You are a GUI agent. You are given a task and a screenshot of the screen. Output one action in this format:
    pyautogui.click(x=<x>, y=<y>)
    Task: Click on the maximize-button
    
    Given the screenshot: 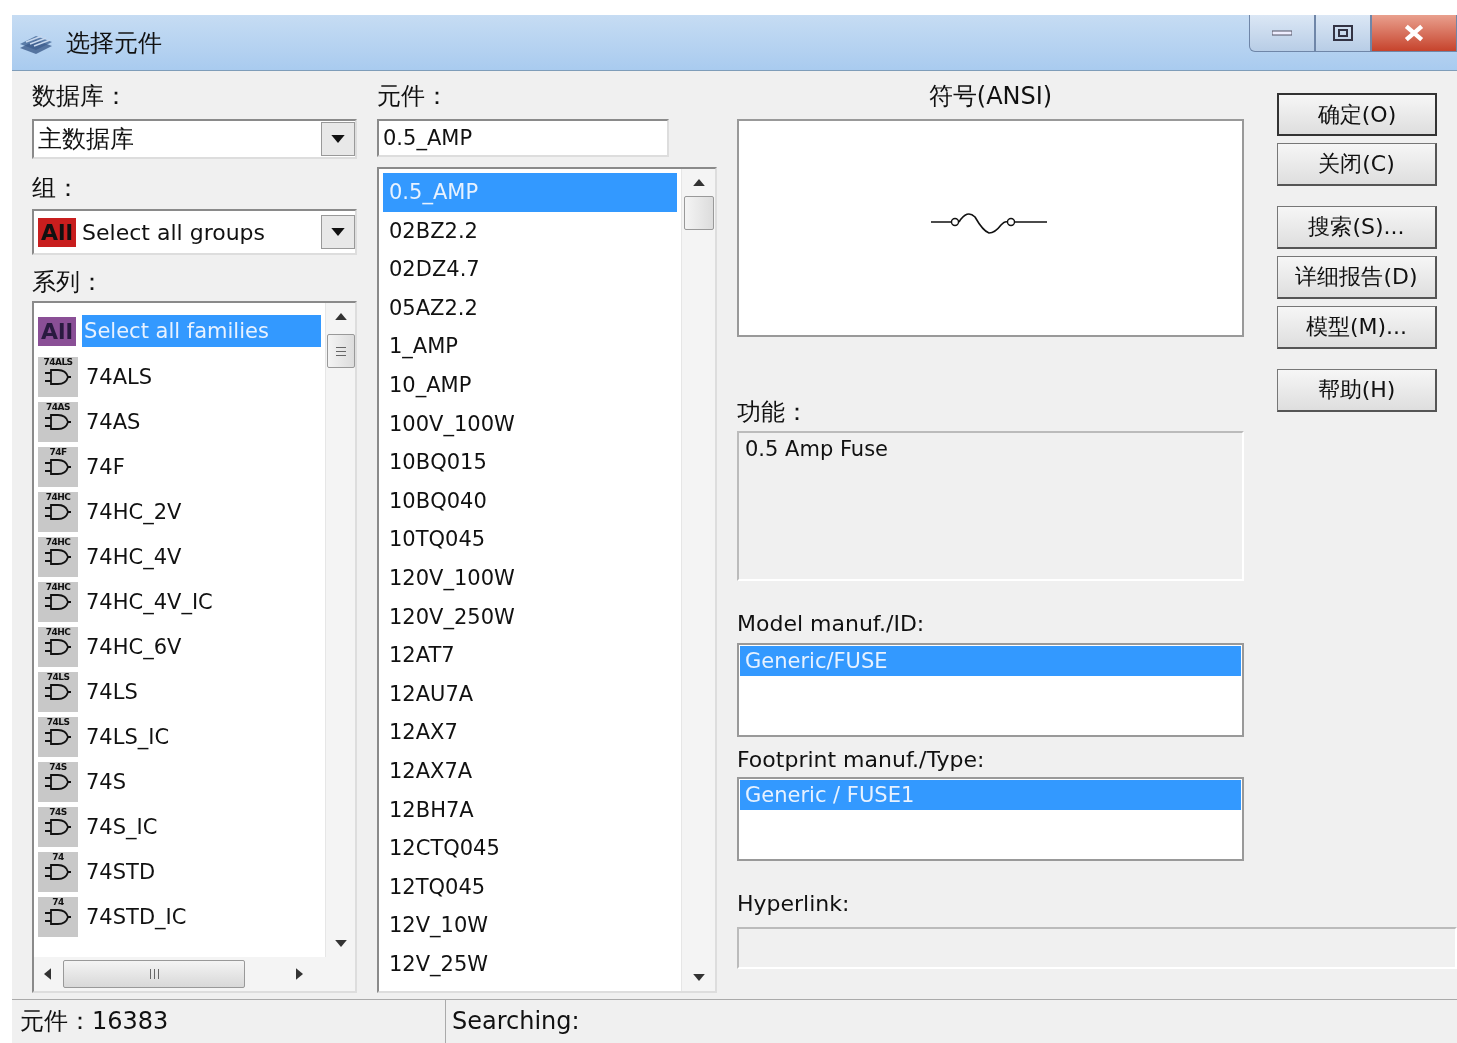 What is the action you would take?
    pyautogui.click(x=1343, y=33)
    